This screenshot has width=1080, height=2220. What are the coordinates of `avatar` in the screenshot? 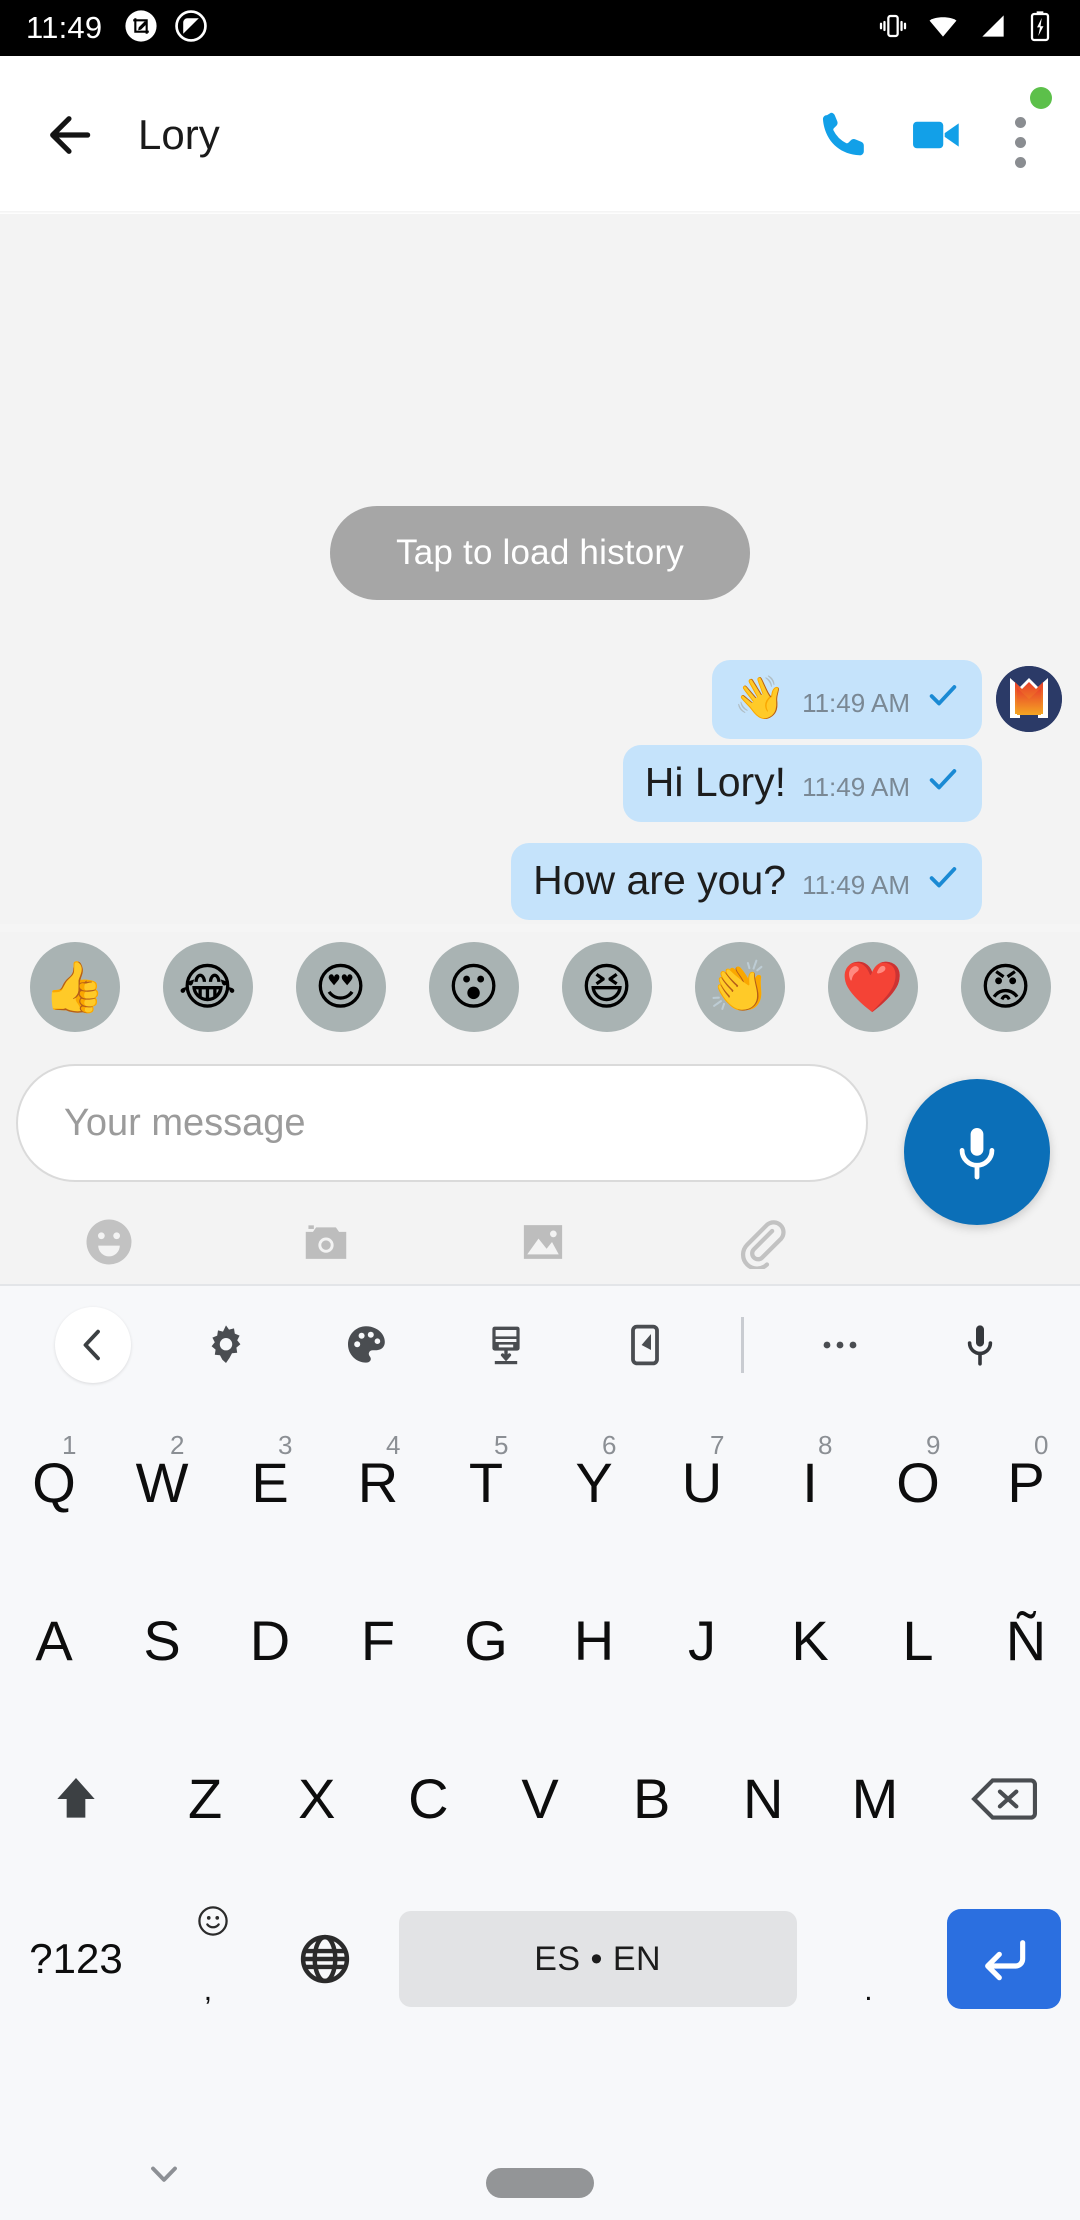 It's located at (1029, 699).